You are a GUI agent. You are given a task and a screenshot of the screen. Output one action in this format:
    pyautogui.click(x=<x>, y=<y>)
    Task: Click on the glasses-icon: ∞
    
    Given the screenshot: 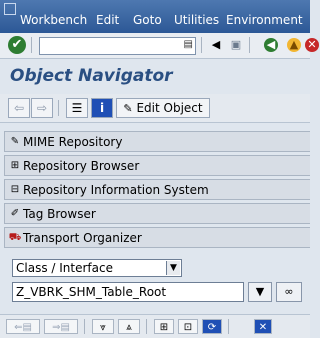 What is the action you would take?
    pyautogui.click(x=289, y=291)
    